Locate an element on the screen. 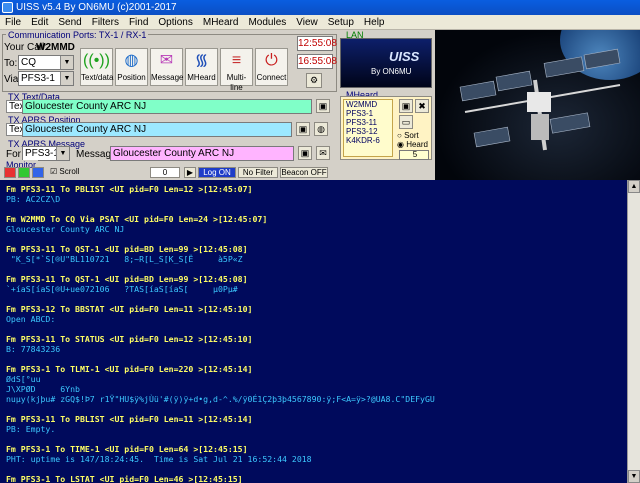 The height and width of the screenshot is (483, 640). tx-text-input: Gloucester County ARC NJ is located at coordinates (167, 106).